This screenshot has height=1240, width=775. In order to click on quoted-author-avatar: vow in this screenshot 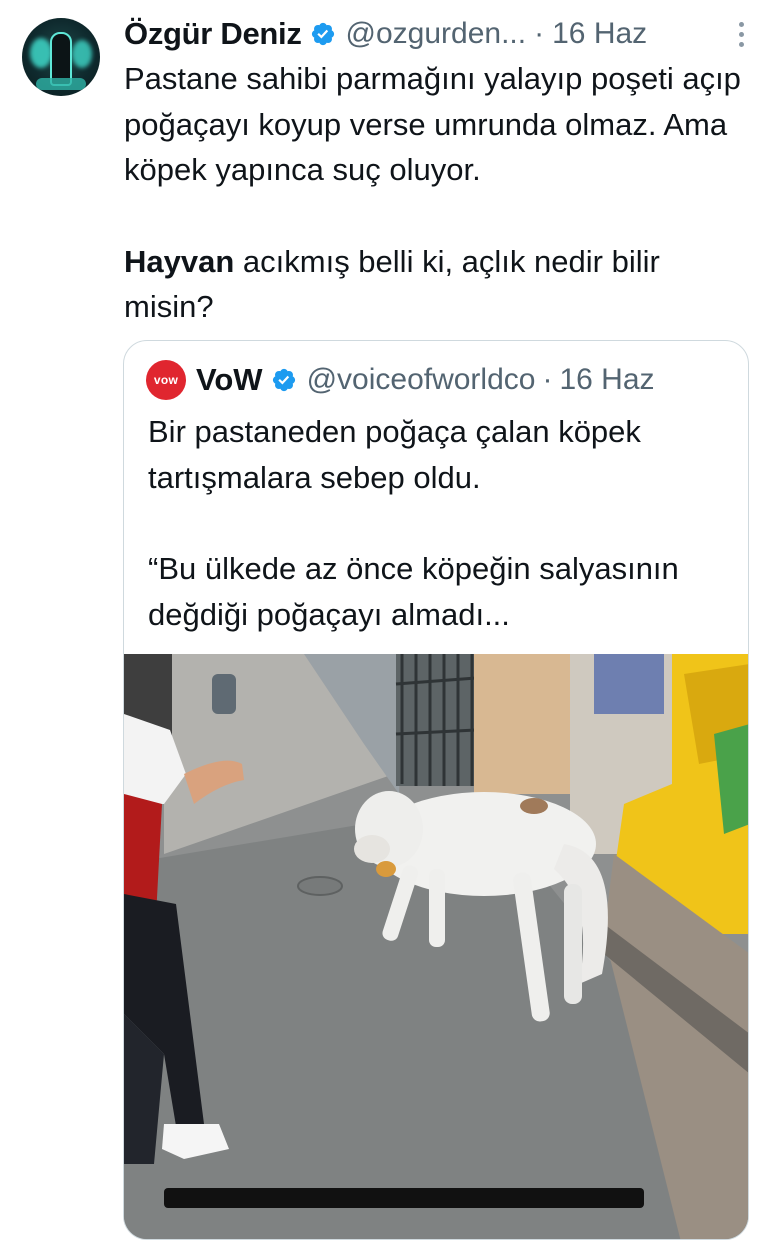, I will do `click(166, 380)`.